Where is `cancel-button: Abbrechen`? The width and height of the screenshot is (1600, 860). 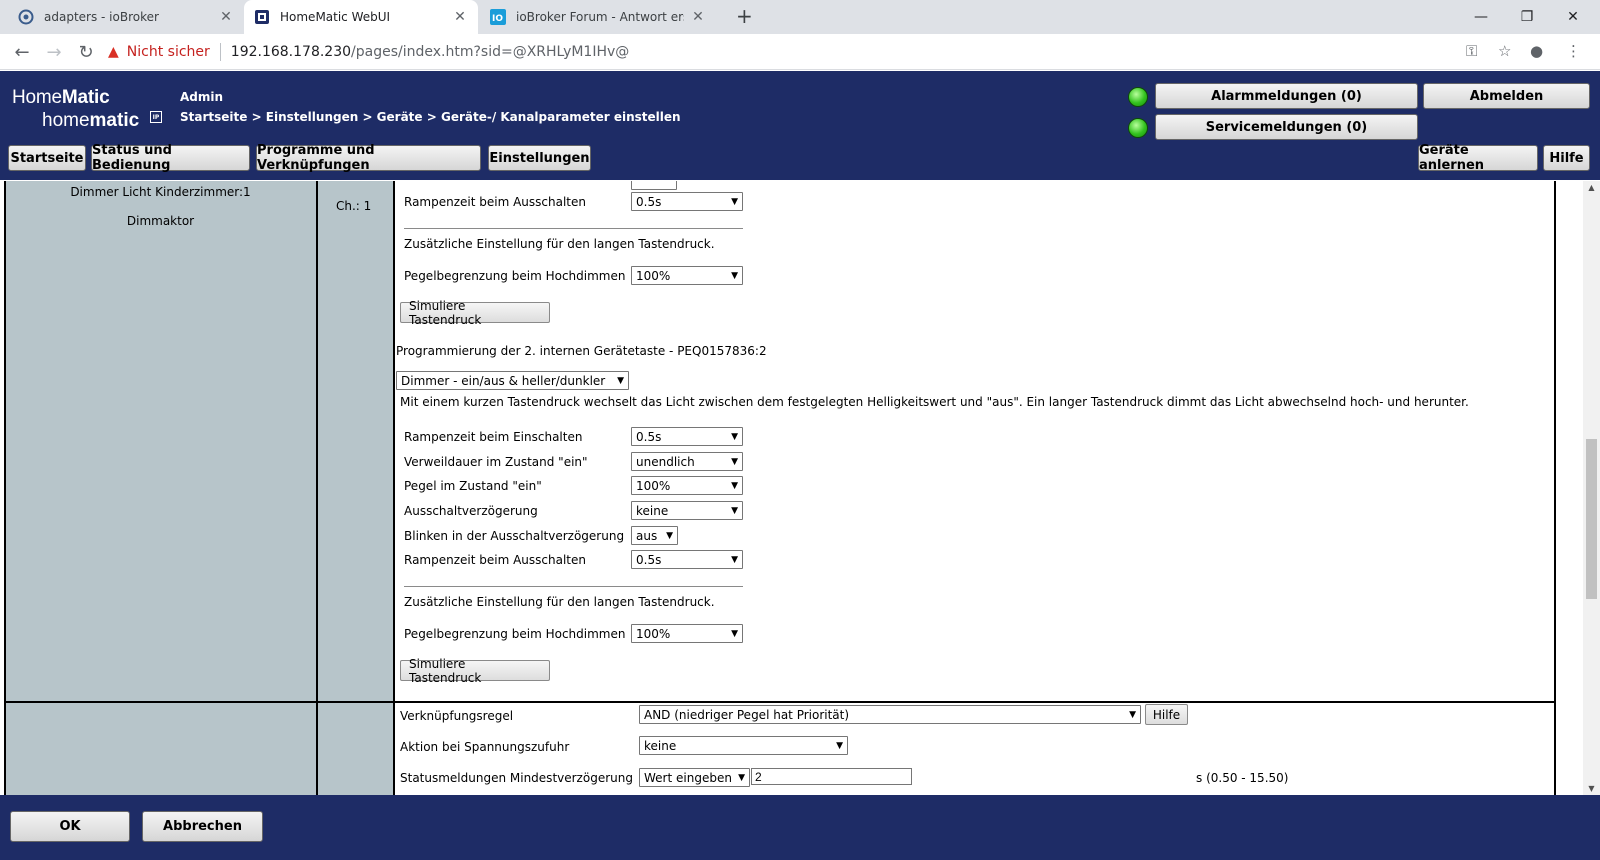 cancel-button: Abbrechen is located at coordinates (202, 826).